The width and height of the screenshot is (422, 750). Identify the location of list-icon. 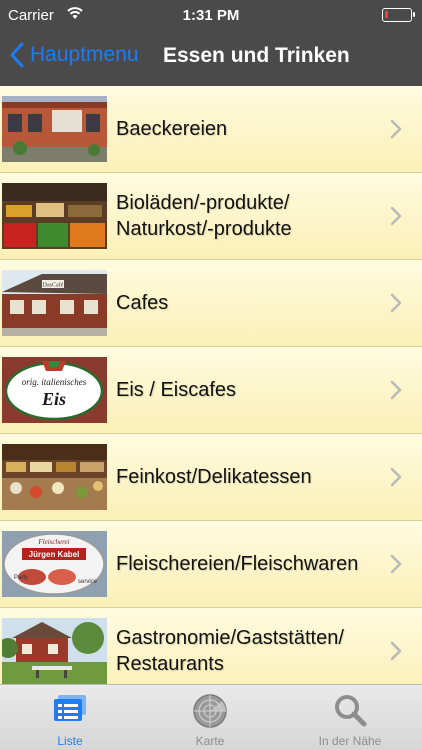
(70, 708).